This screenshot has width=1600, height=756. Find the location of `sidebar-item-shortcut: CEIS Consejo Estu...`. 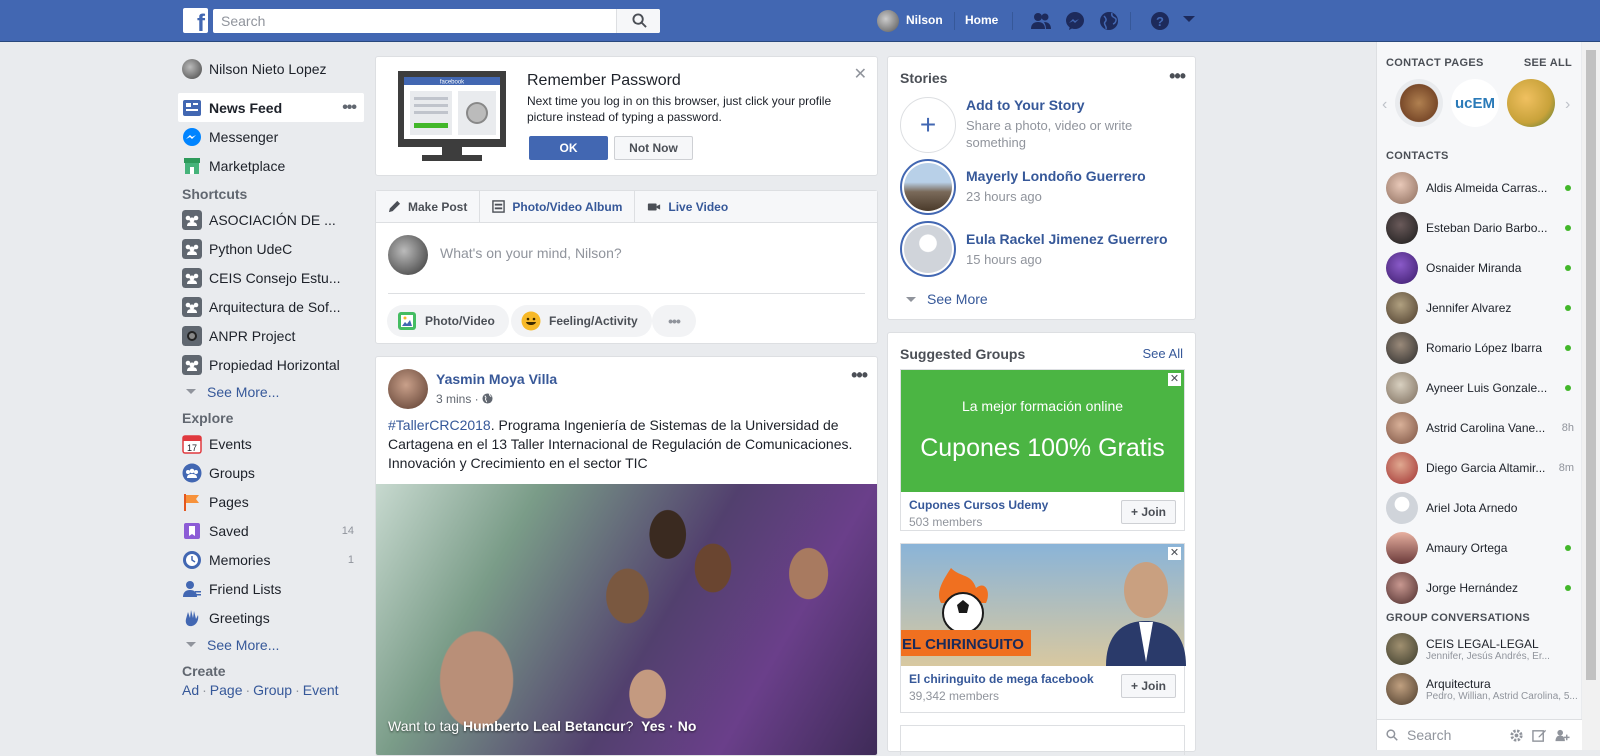

sidebar-item-shortcut: CEIS Consejo Estu... is located at coordinates (271, 277).